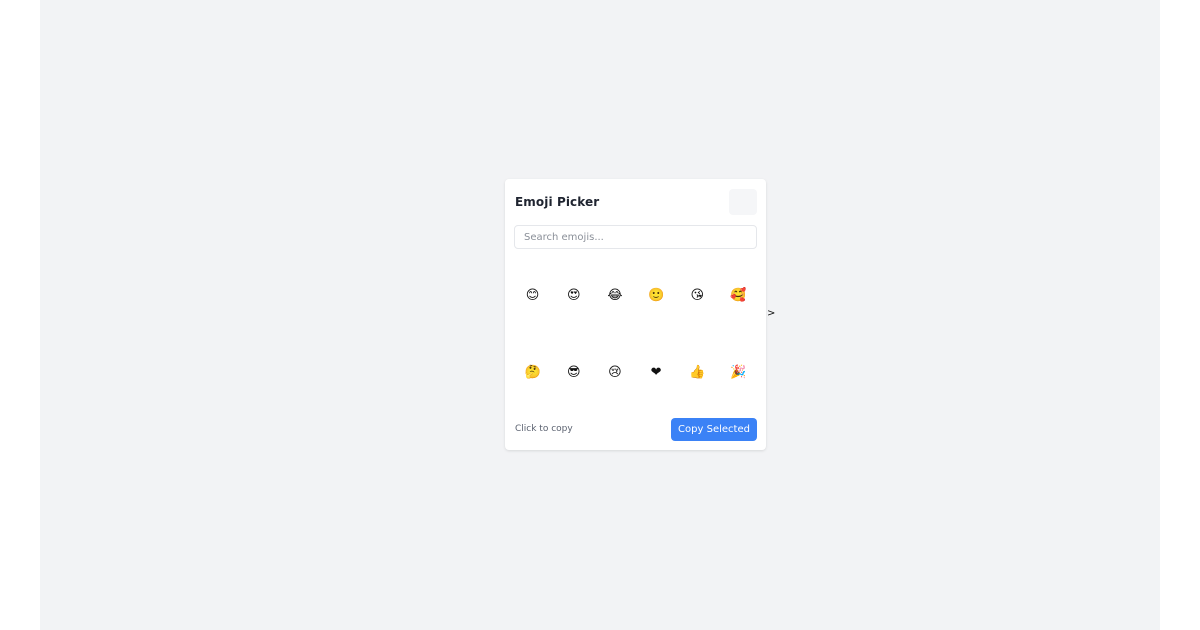 This screenshot has height=630, width=1200. What do you see at coordinates (738, 295) in the screenshot?
I see `smiling-hearts-emoji: 🥰` at bounding box center [738, 295].